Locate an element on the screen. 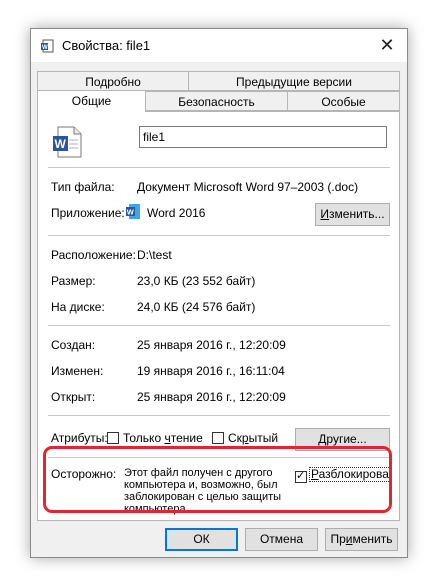 This screenshot has width=438, height=587. file-type-label: Тип файла: is located at coordinates (83, 187).